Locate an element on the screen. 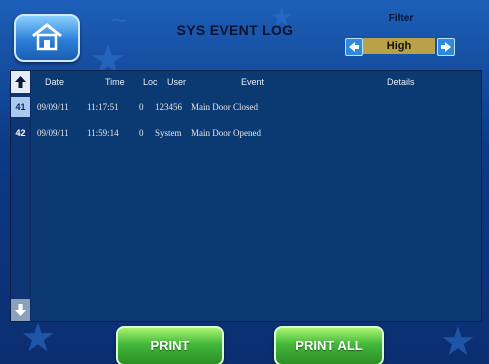 The height and width of the screenshot is (364, 489). page-title: SYS EVENT LOG is located at coordinates (235, 30).